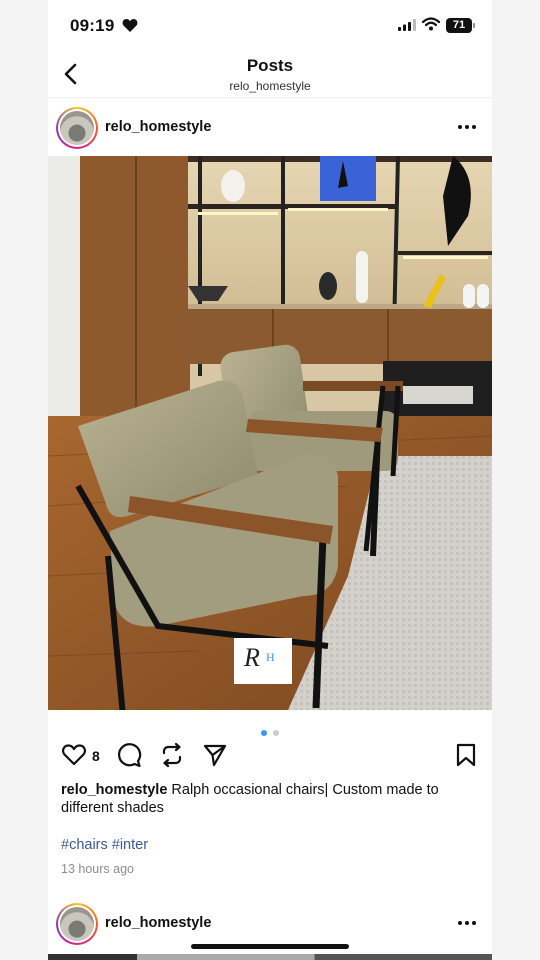 Image resolution: width=540 pixels, height=960 pixels. What do you see at coordinates (172, 755) in the screenshot?
I see `repost-icon` at bounding box center [172, 755].